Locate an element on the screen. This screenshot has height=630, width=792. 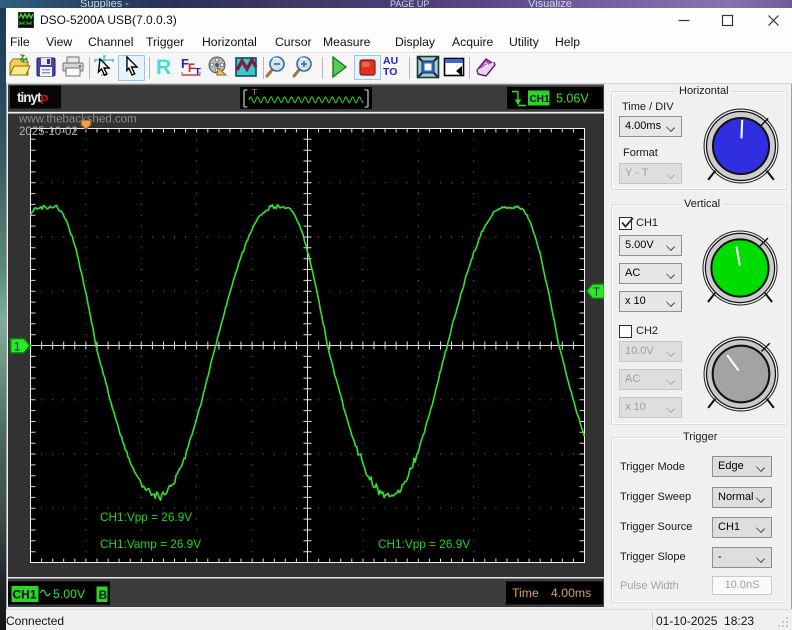
svg-text: 1 is located at coordinates (17, 348).